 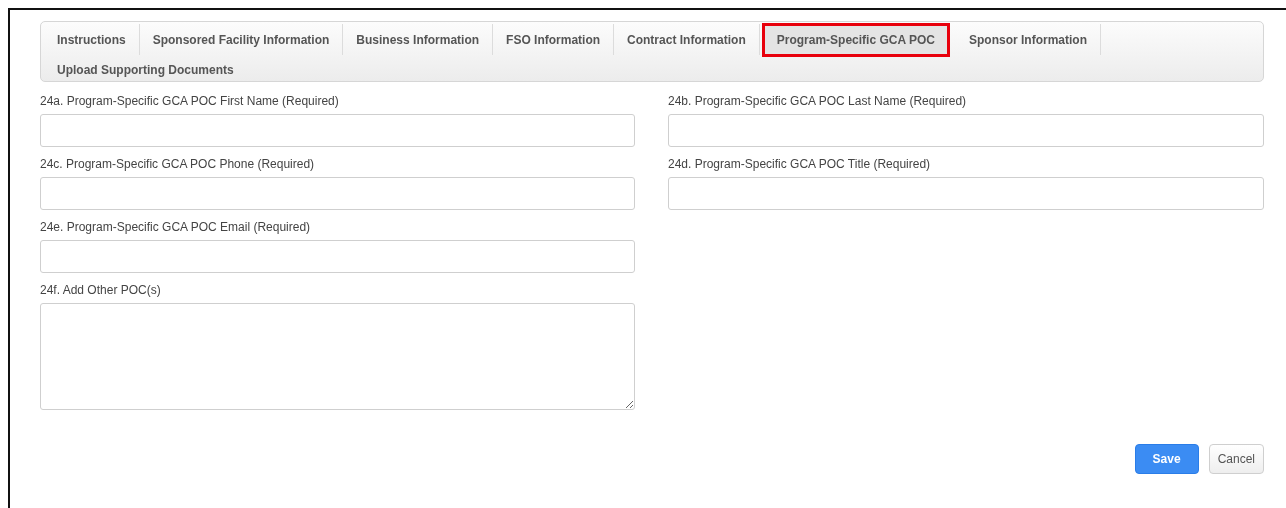 What do you see at coordinates (418, 39) in the screenshot?
I see `tab: Business Information` at bounding box center [418, 39].